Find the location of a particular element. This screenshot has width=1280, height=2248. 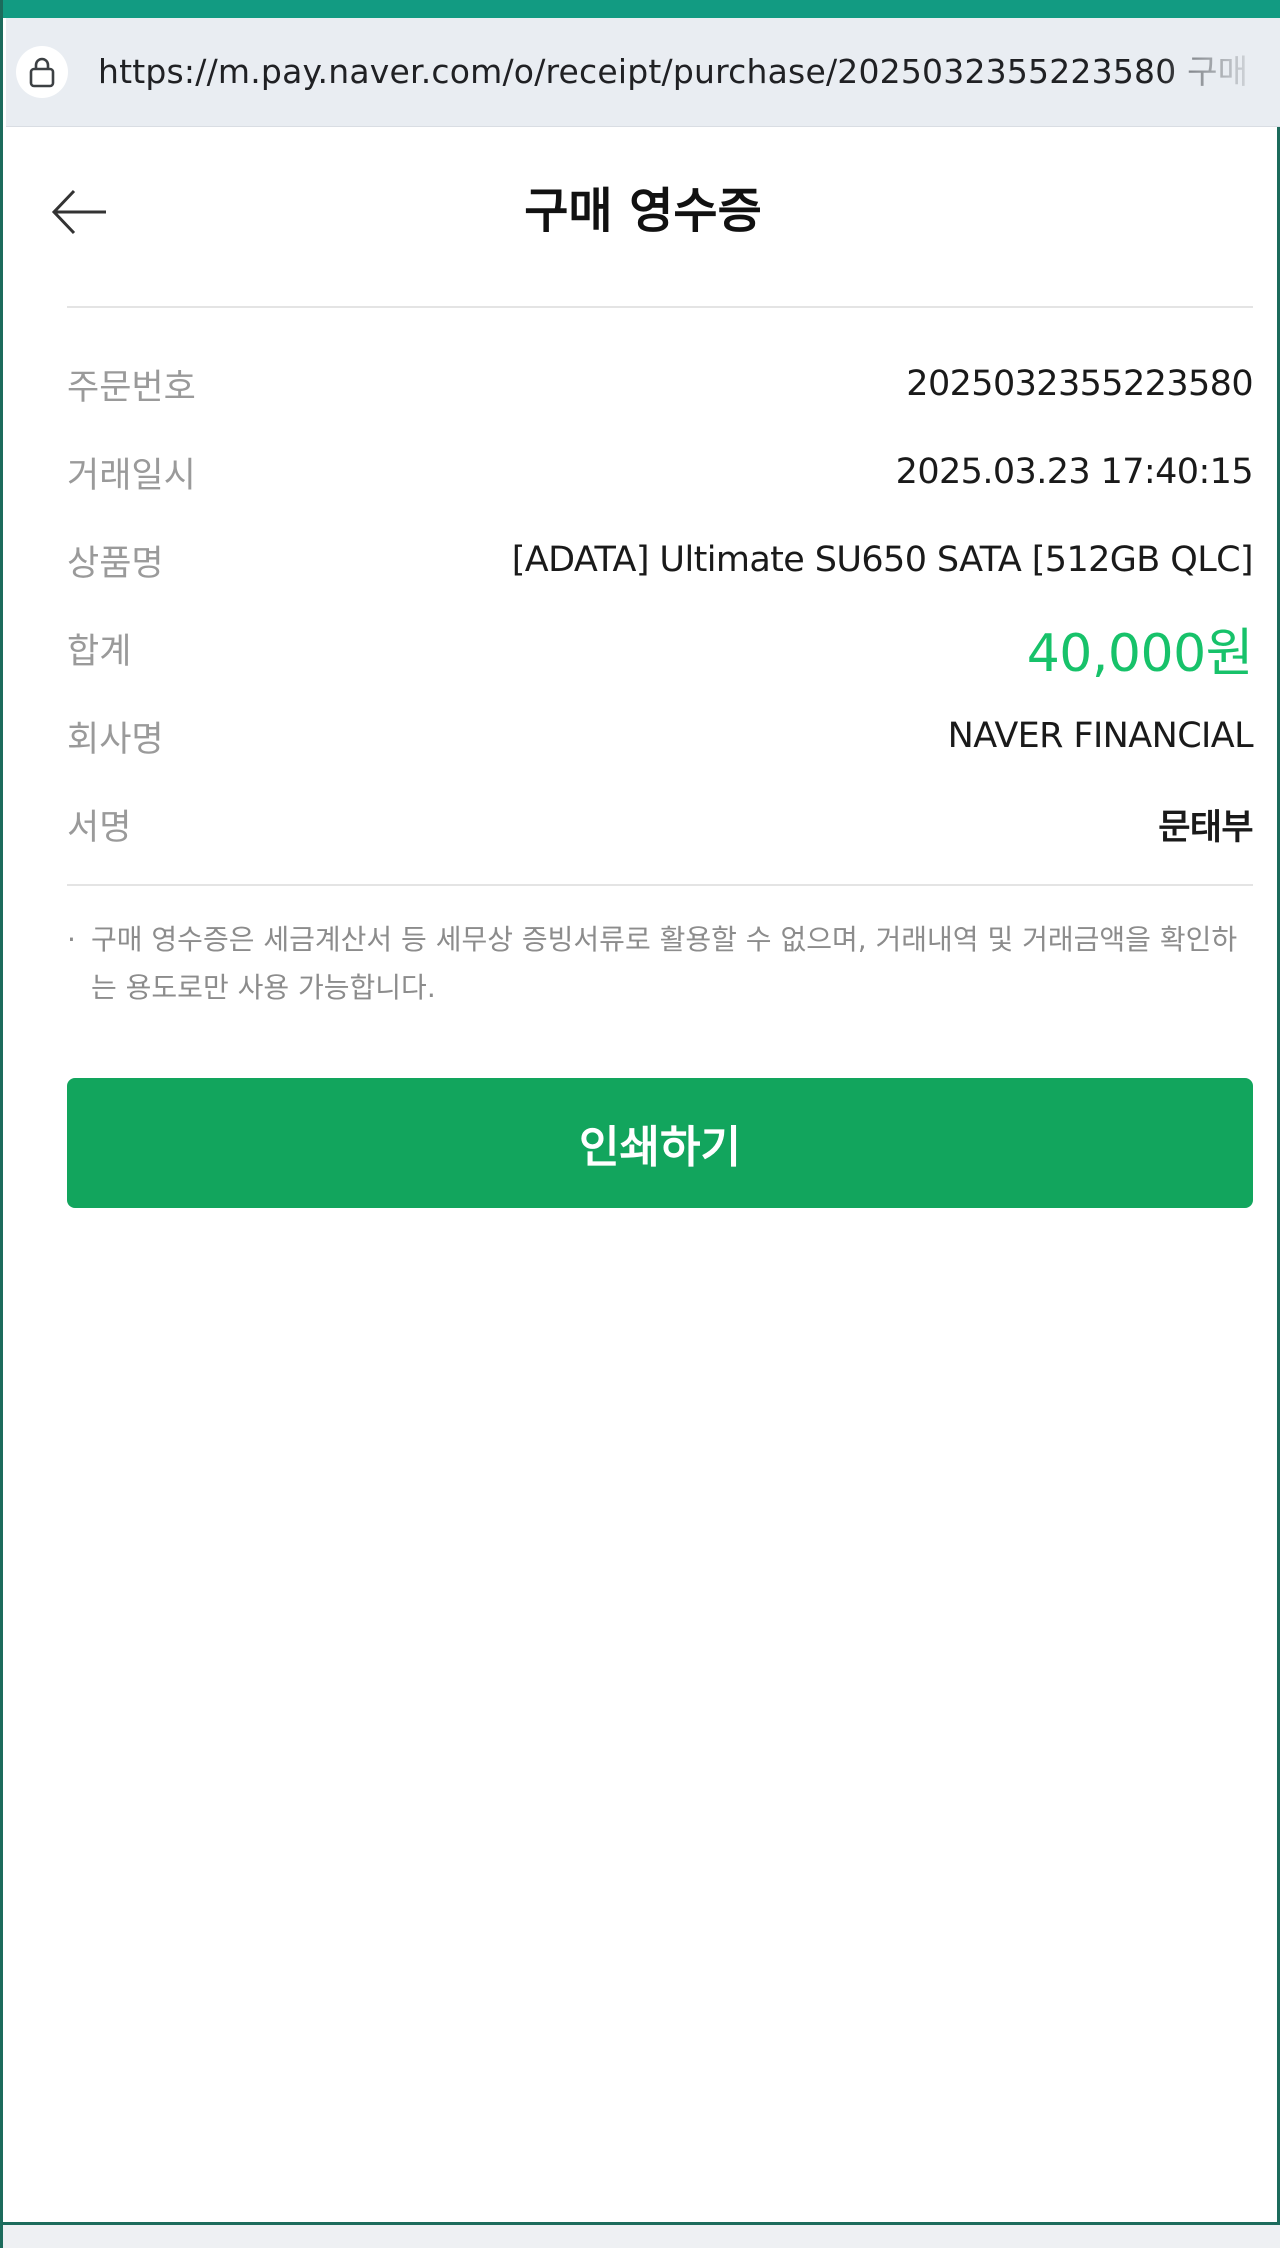

signature-label: 서명 is located at coordinates (99, 827).